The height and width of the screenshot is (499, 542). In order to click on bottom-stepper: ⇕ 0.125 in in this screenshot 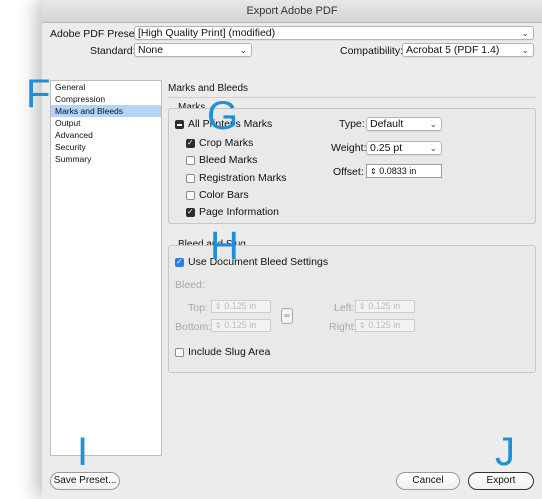, I will do `click(241, 325)`.